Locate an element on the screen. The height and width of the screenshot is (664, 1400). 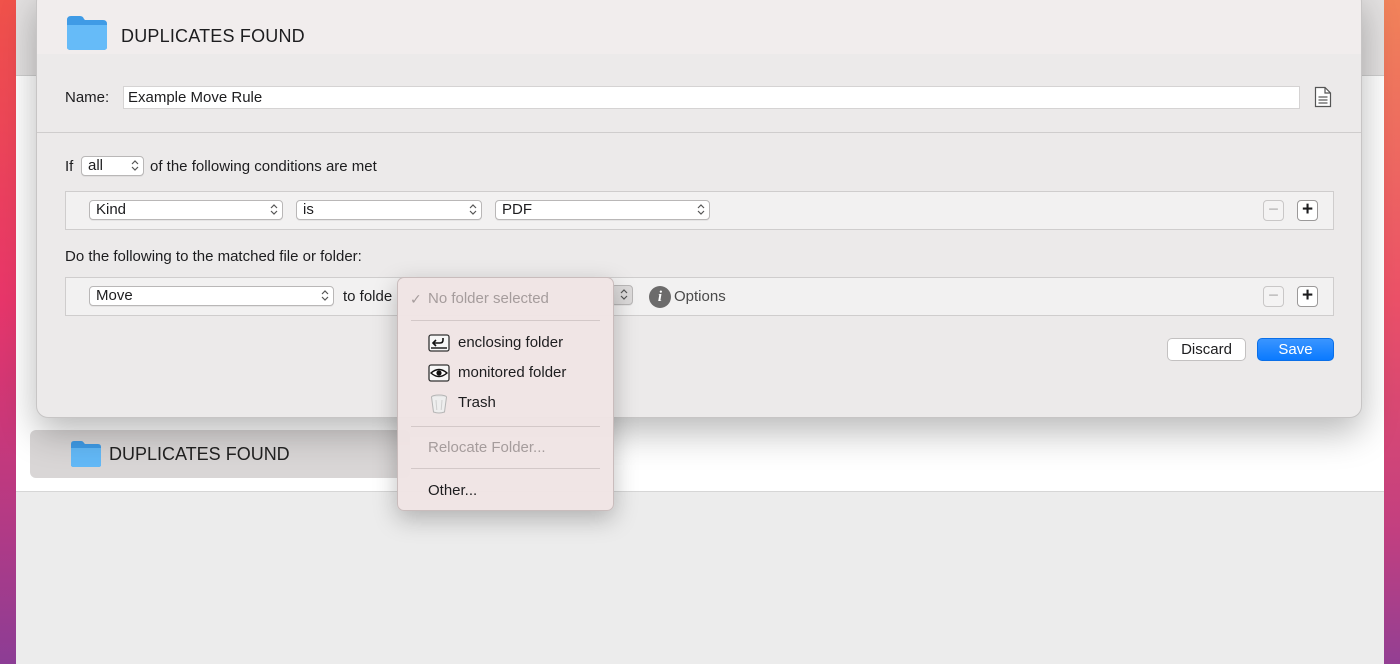
document-icon is located at coordinates (1323, 99).